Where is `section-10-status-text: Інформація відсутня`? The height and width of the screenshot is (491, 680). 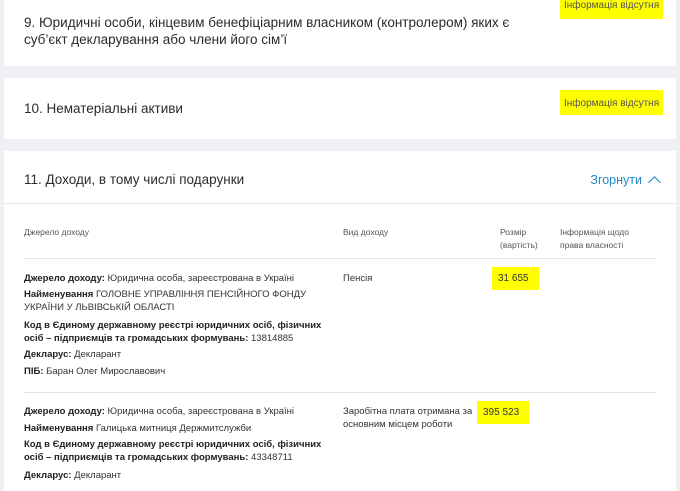
section-10-status-text: Інформація відсутня is located at coordinates (612, 102).